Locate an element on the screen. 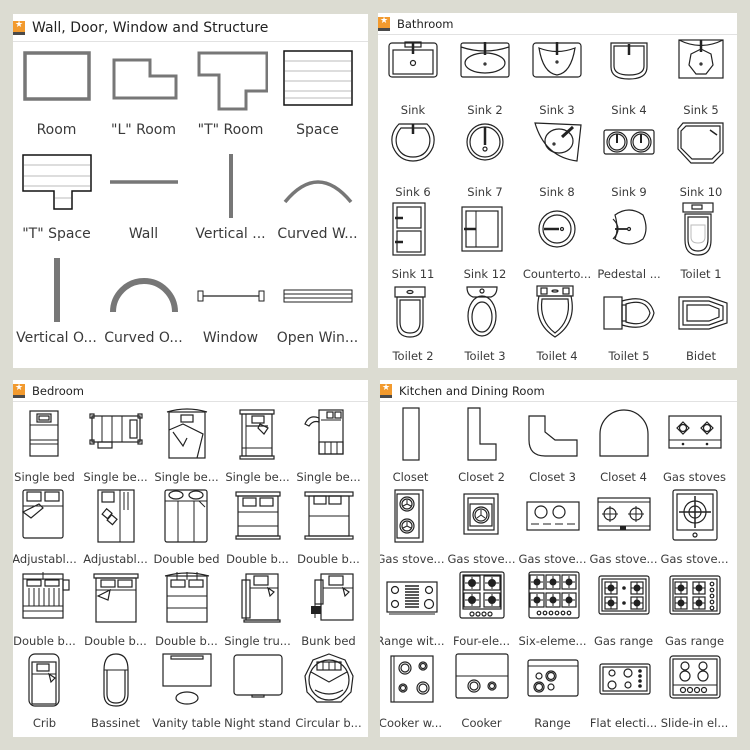 The image size is (750, 750). sink-9-icon is located at coordinates (629, 142).